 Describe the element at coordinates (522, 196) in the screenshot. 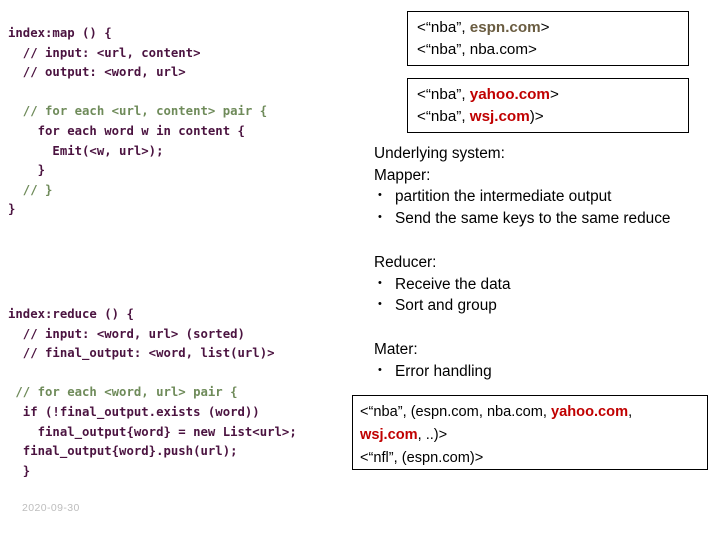

I see `mapper-bullet-1: partition the intermediate output` at that location.